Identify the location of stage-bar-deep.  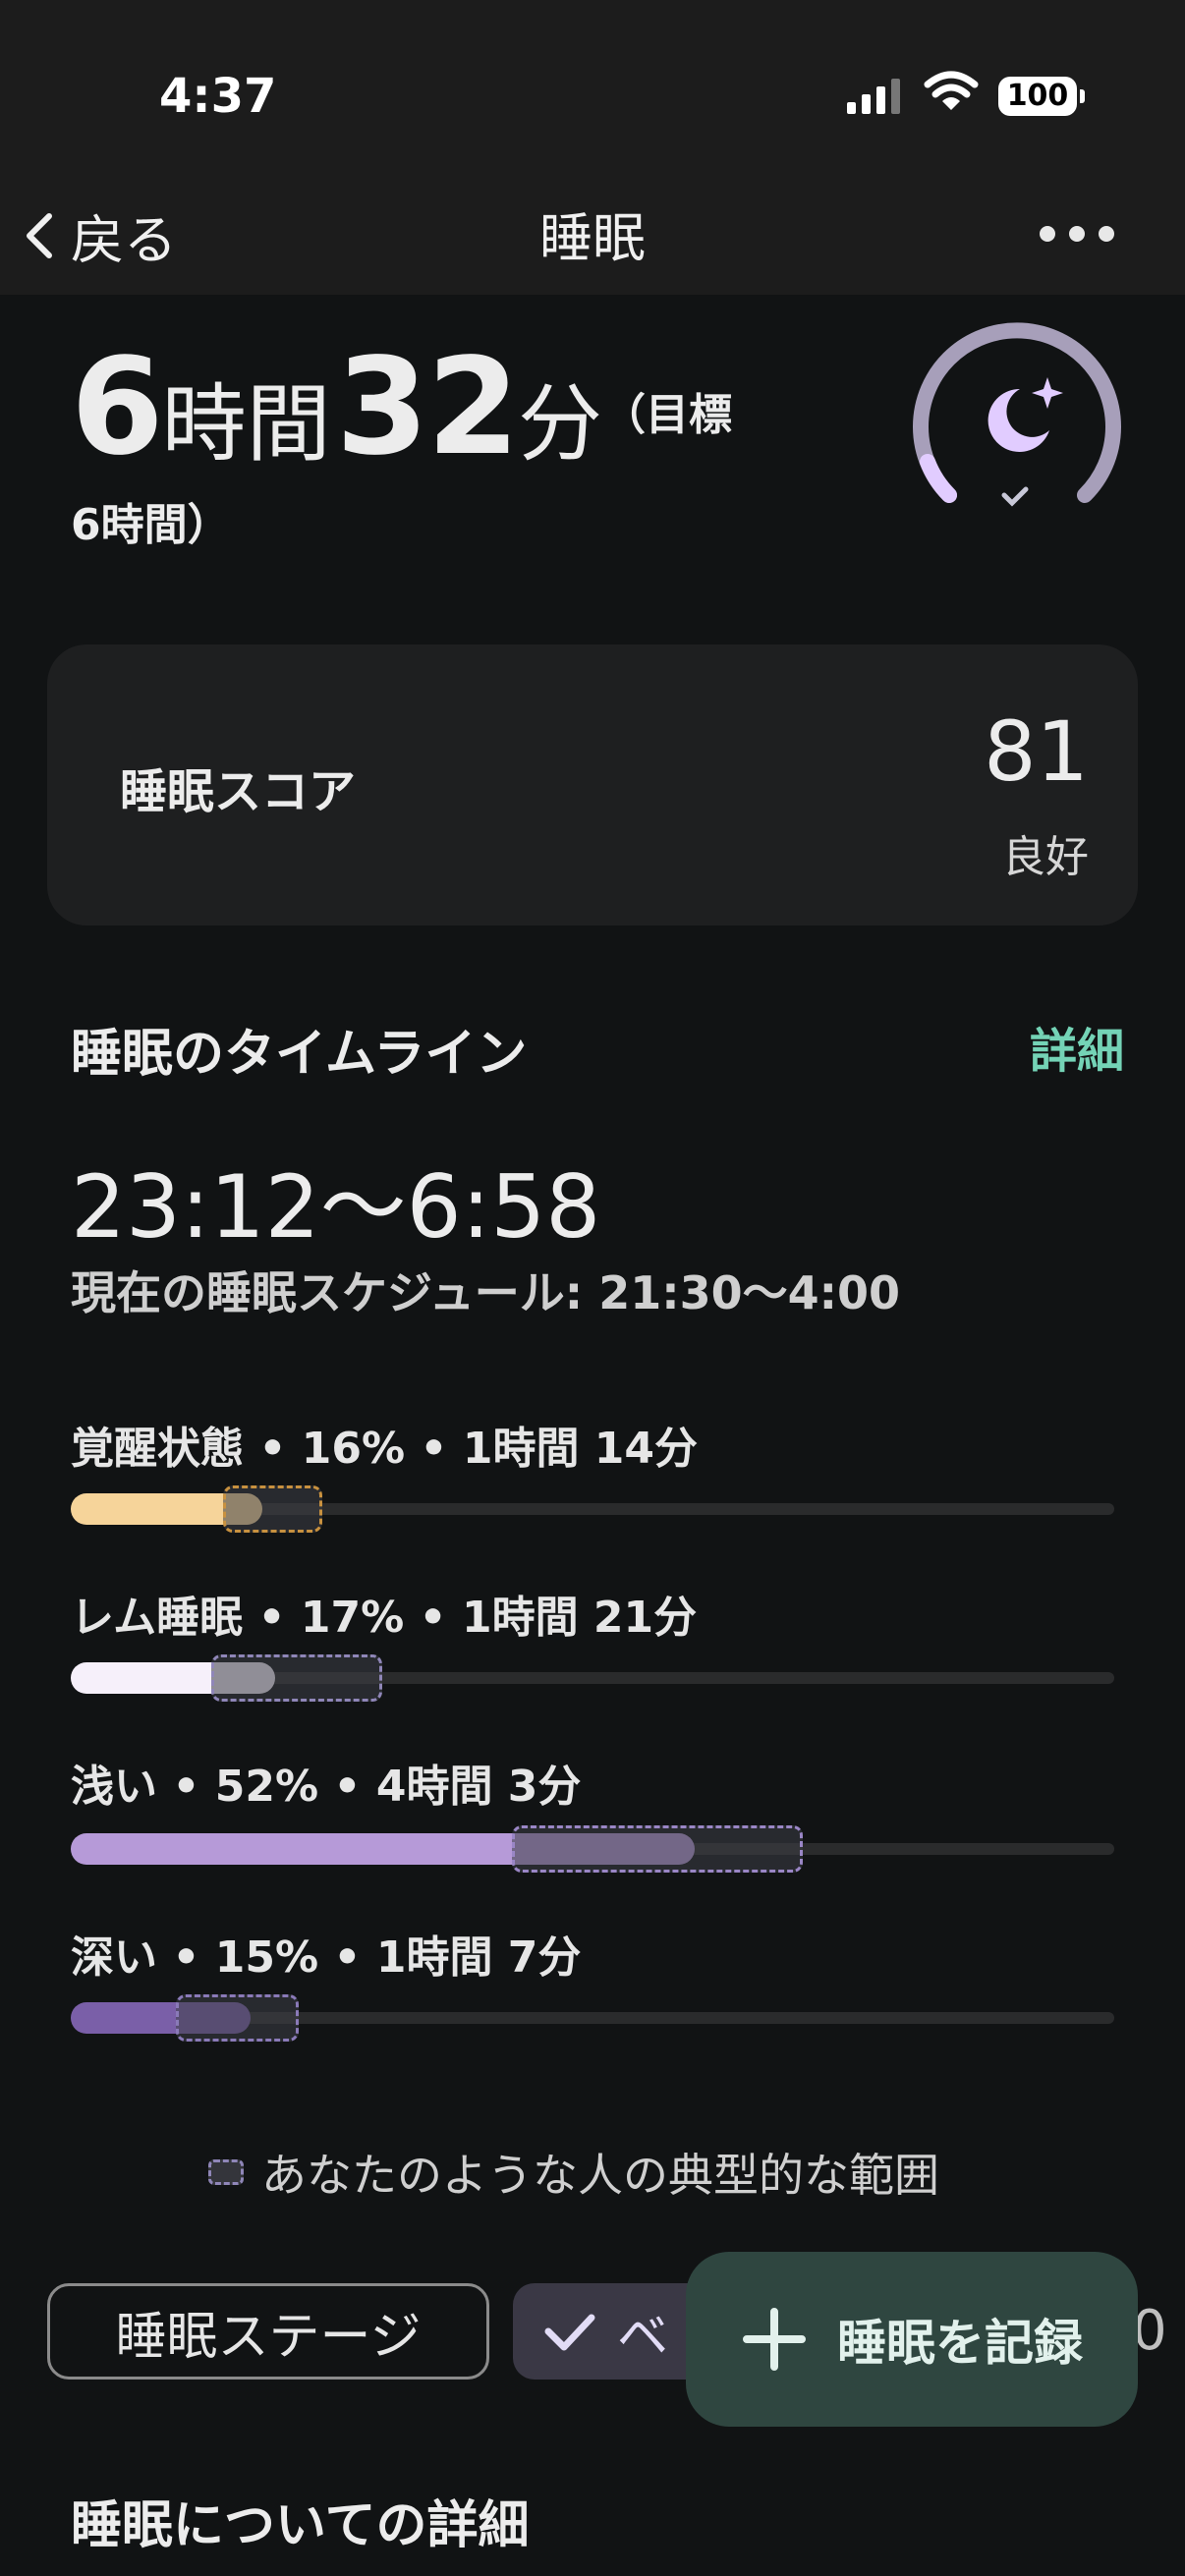
(592, 2018).